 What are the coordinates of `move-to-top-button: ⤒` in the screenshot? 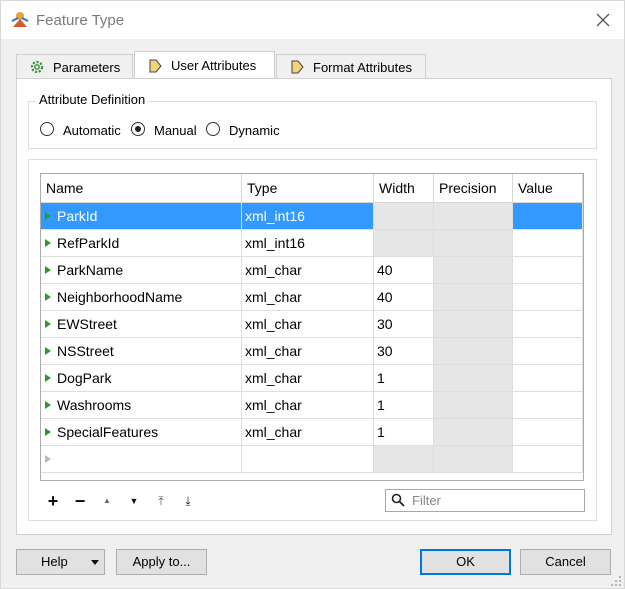 It's located at (161, 501).